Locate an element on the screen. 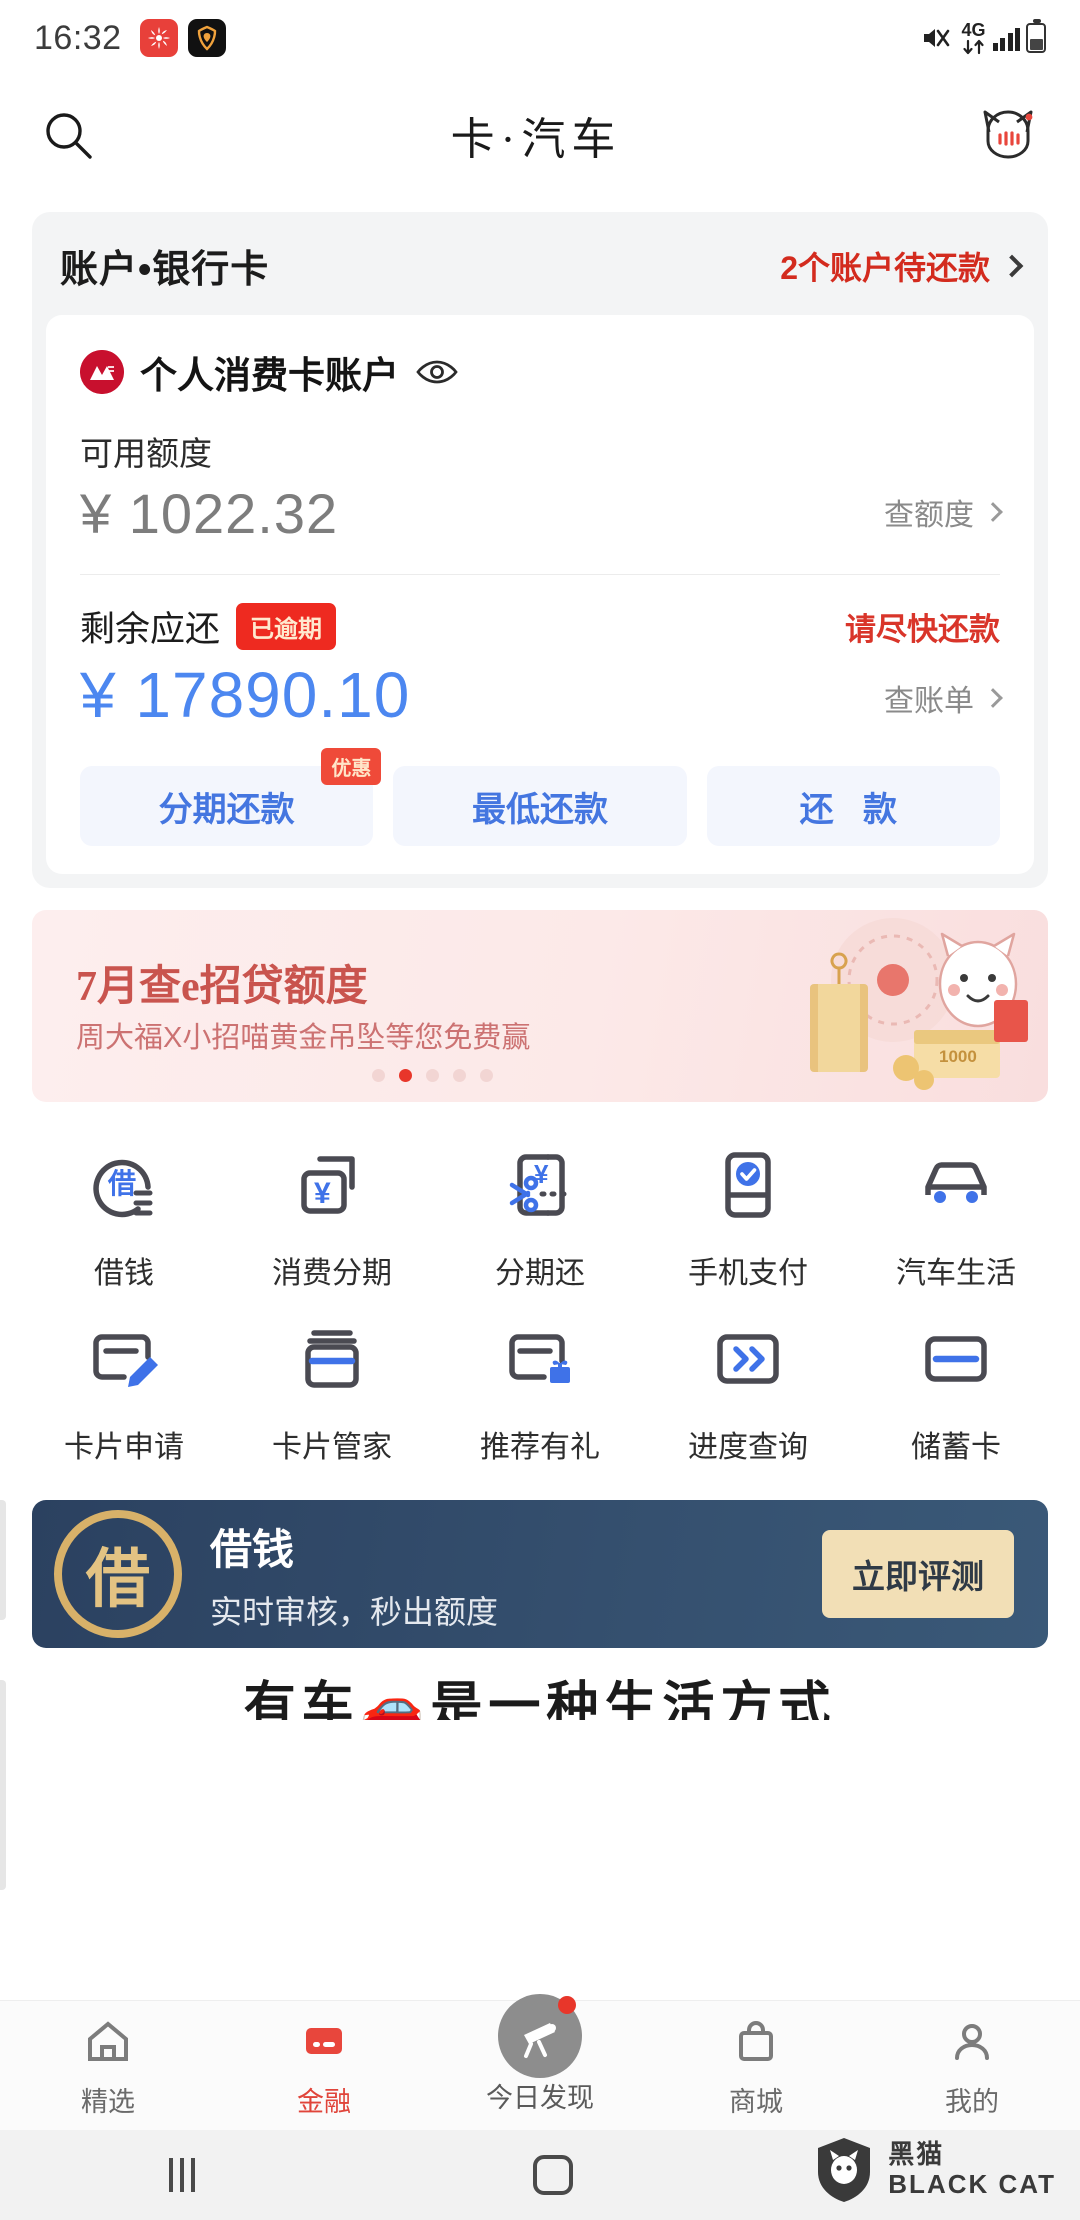  shortcut-progress-query: 进度查询 is located at coordinates (748, 1389).